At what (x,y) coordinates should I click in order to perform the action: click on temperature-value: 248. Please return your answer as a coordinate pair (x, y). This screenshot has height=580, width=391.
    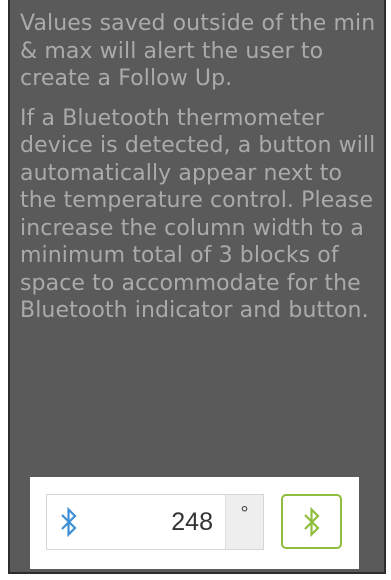
    Looking at the image, I should click on (158, 522).